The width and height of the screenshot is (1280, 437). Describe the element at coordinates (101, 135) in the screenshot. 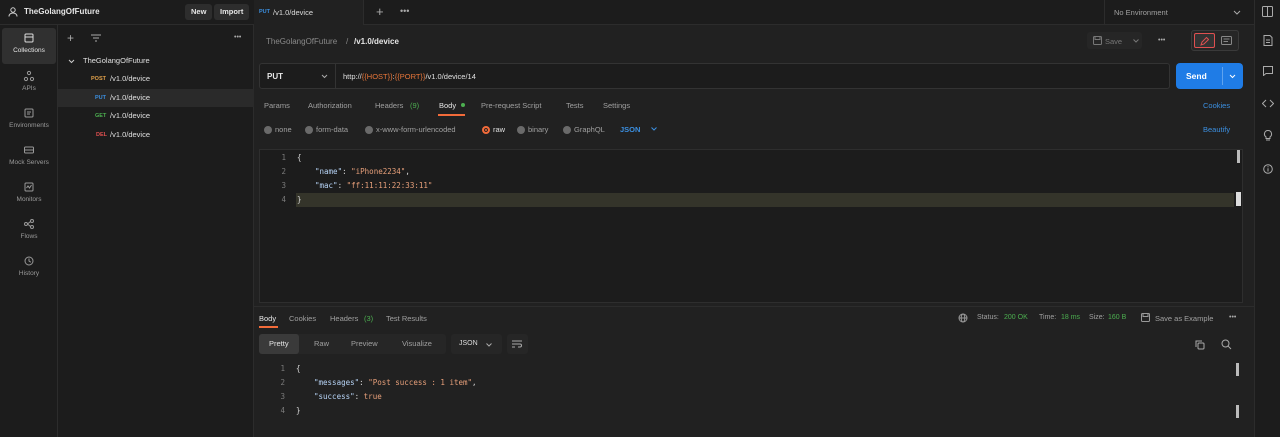

I see `request-method: DEL` at that location.